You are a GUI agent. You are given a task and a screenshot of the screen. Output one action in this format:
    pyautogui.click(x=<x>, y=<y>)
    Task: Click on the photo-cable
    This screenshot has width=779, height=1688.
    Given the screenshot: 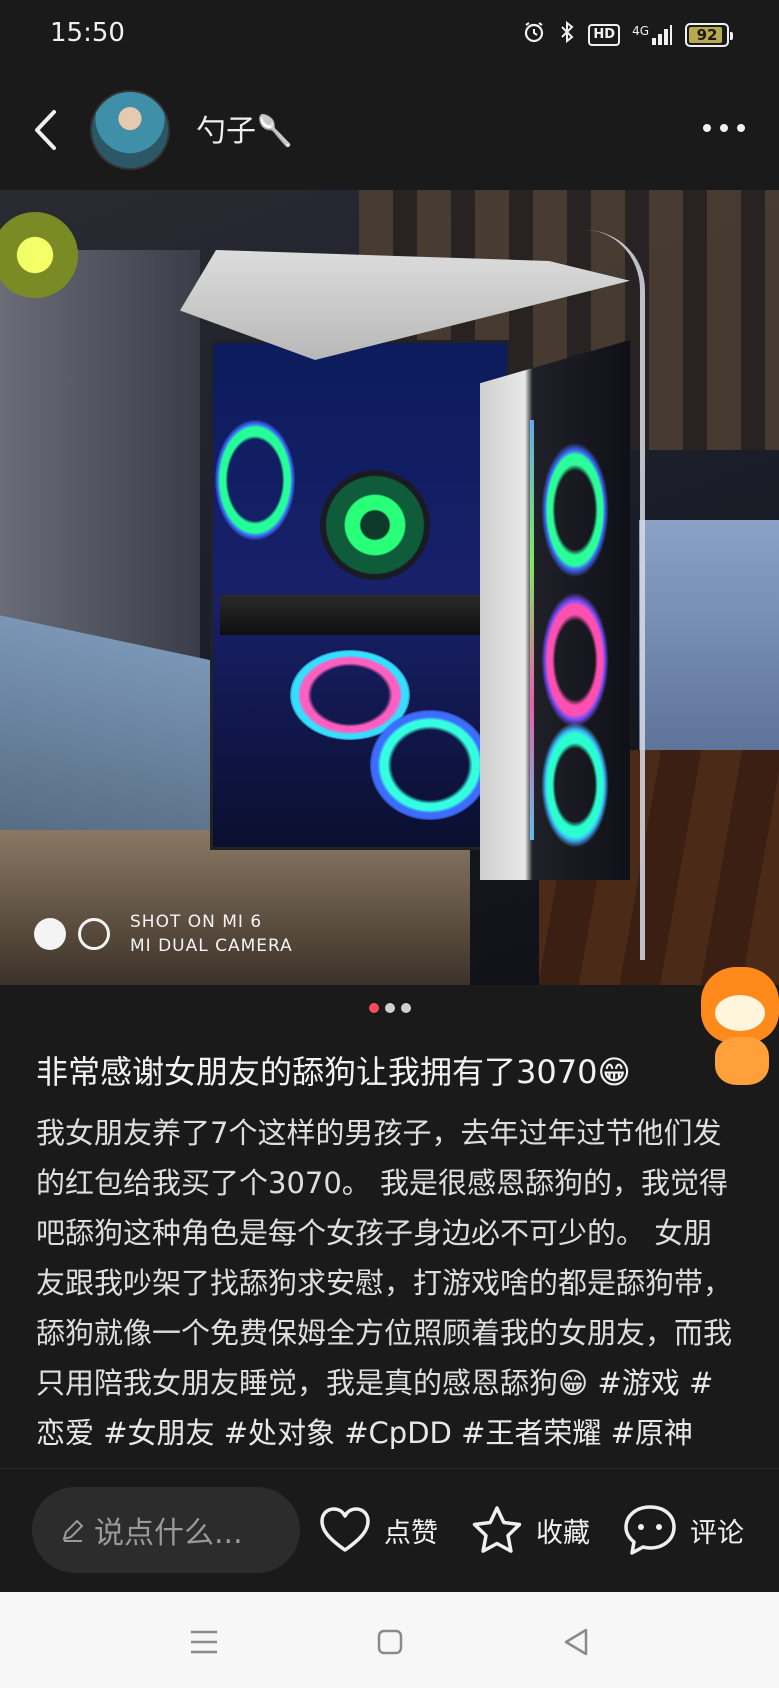 What is the action you would take?
    pyautogui.click(x=590, y=595)
    